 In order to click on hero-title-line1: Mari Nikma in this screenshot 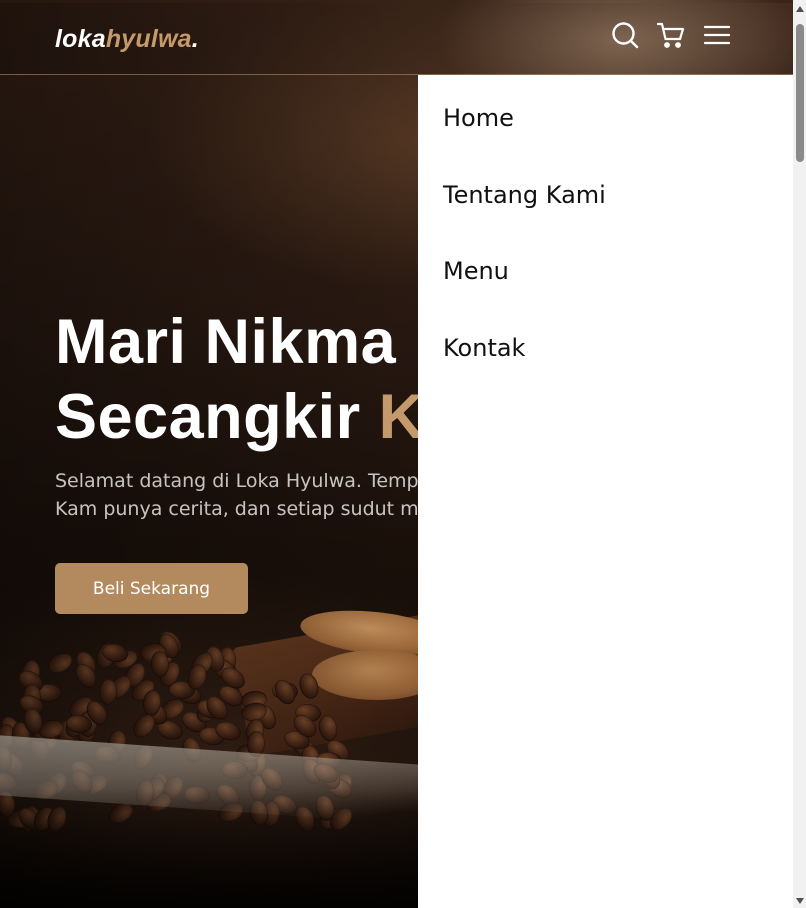, I will do `click(226, 342)`.